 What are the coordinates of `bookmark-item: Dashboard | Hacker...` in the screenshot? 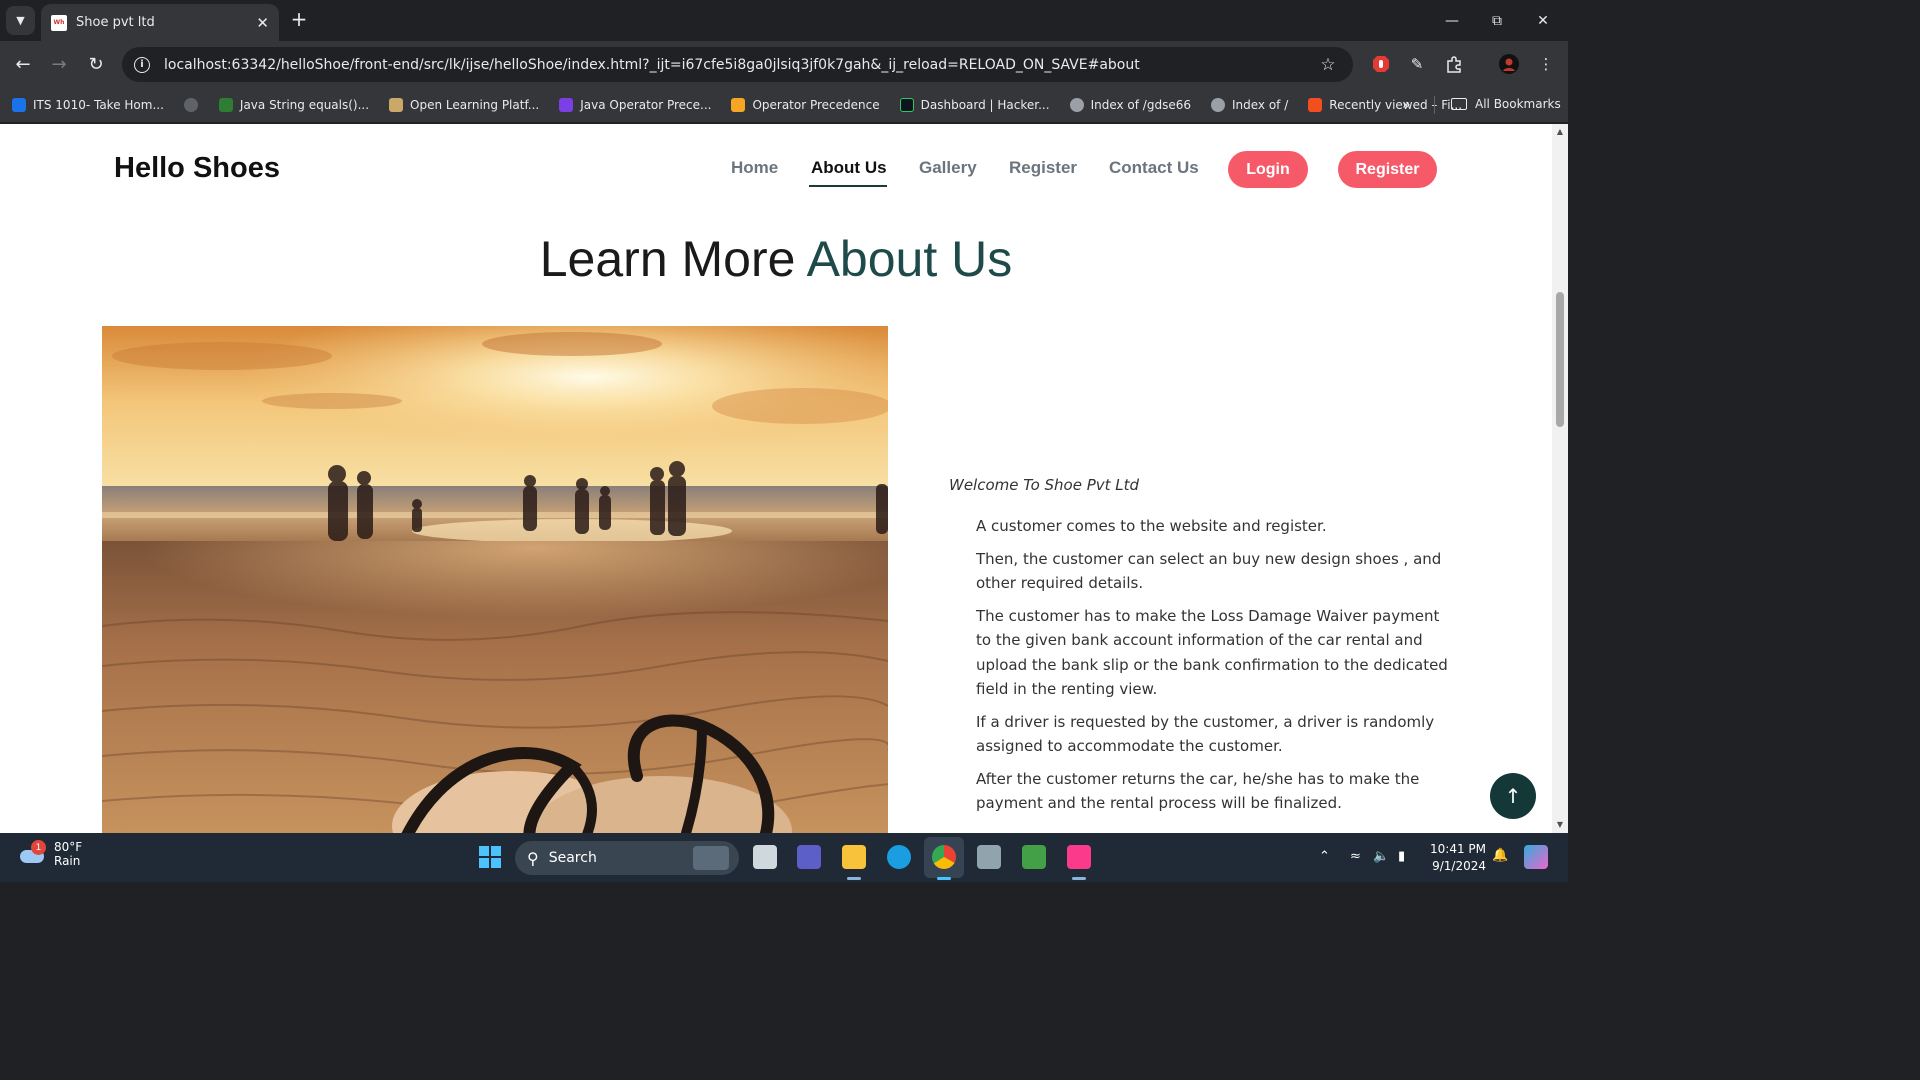 It's located at (974, 105).